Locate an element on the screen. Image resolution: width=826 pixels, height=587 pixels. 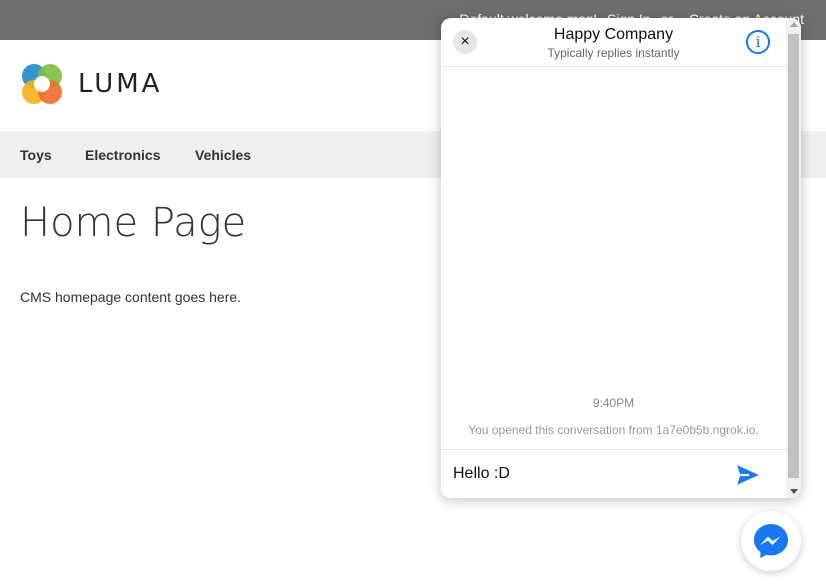
chat-subtitle: Typically replies instantly is located at coordinates (613, 53).